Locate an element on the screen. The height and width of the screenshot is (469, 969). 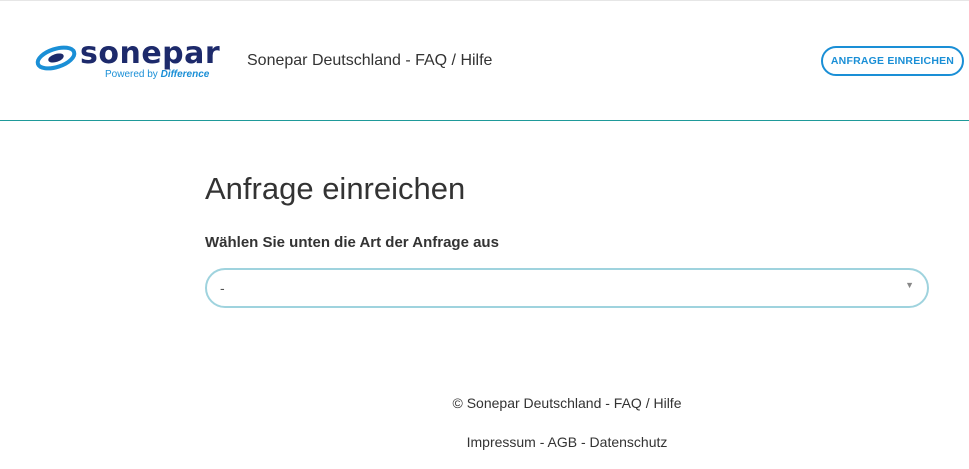
logo-wordmark: sonepar is located at coordinates (150, 53).